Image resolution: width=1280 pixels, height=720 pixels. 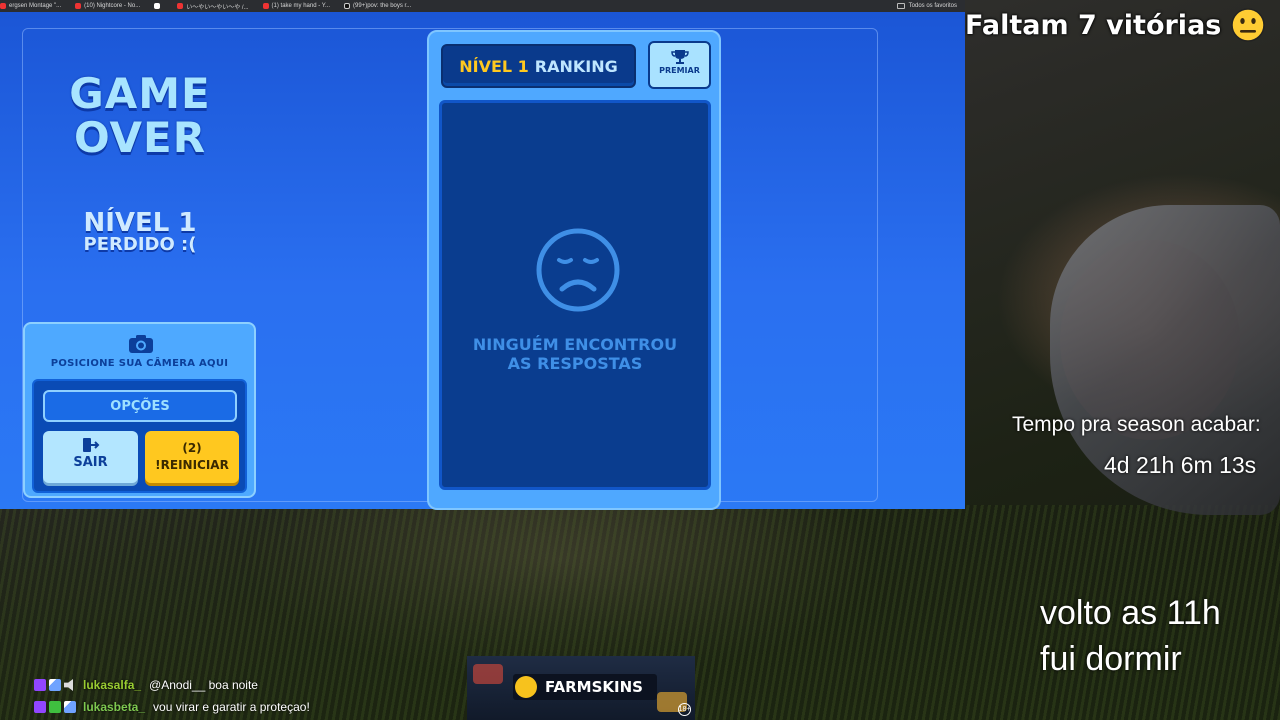 What do you see at coordinates (140, 231) in the screenshot?
I see `level-status: NÍVEL 1 PERDIDO :(` at bounding box center [140, 231].